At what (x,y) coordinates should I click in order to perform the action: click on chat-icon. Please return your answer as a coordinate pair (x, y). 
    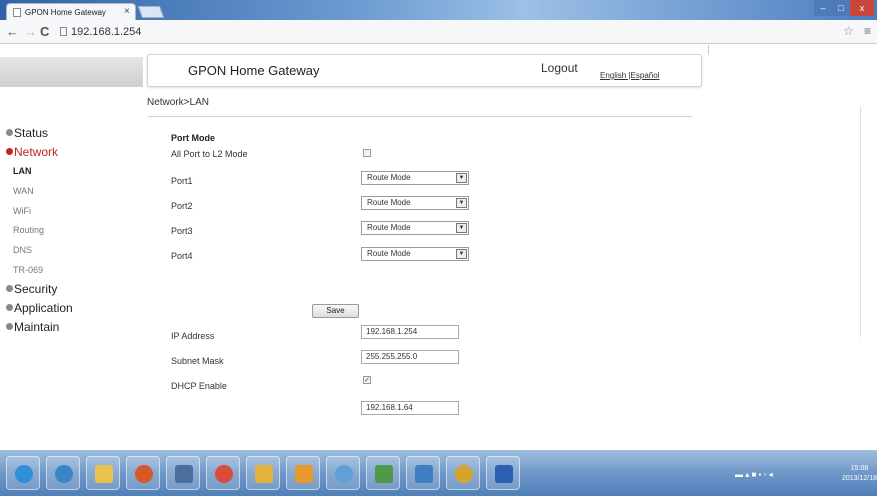
    Looking at the image, I should click on (424, 474).